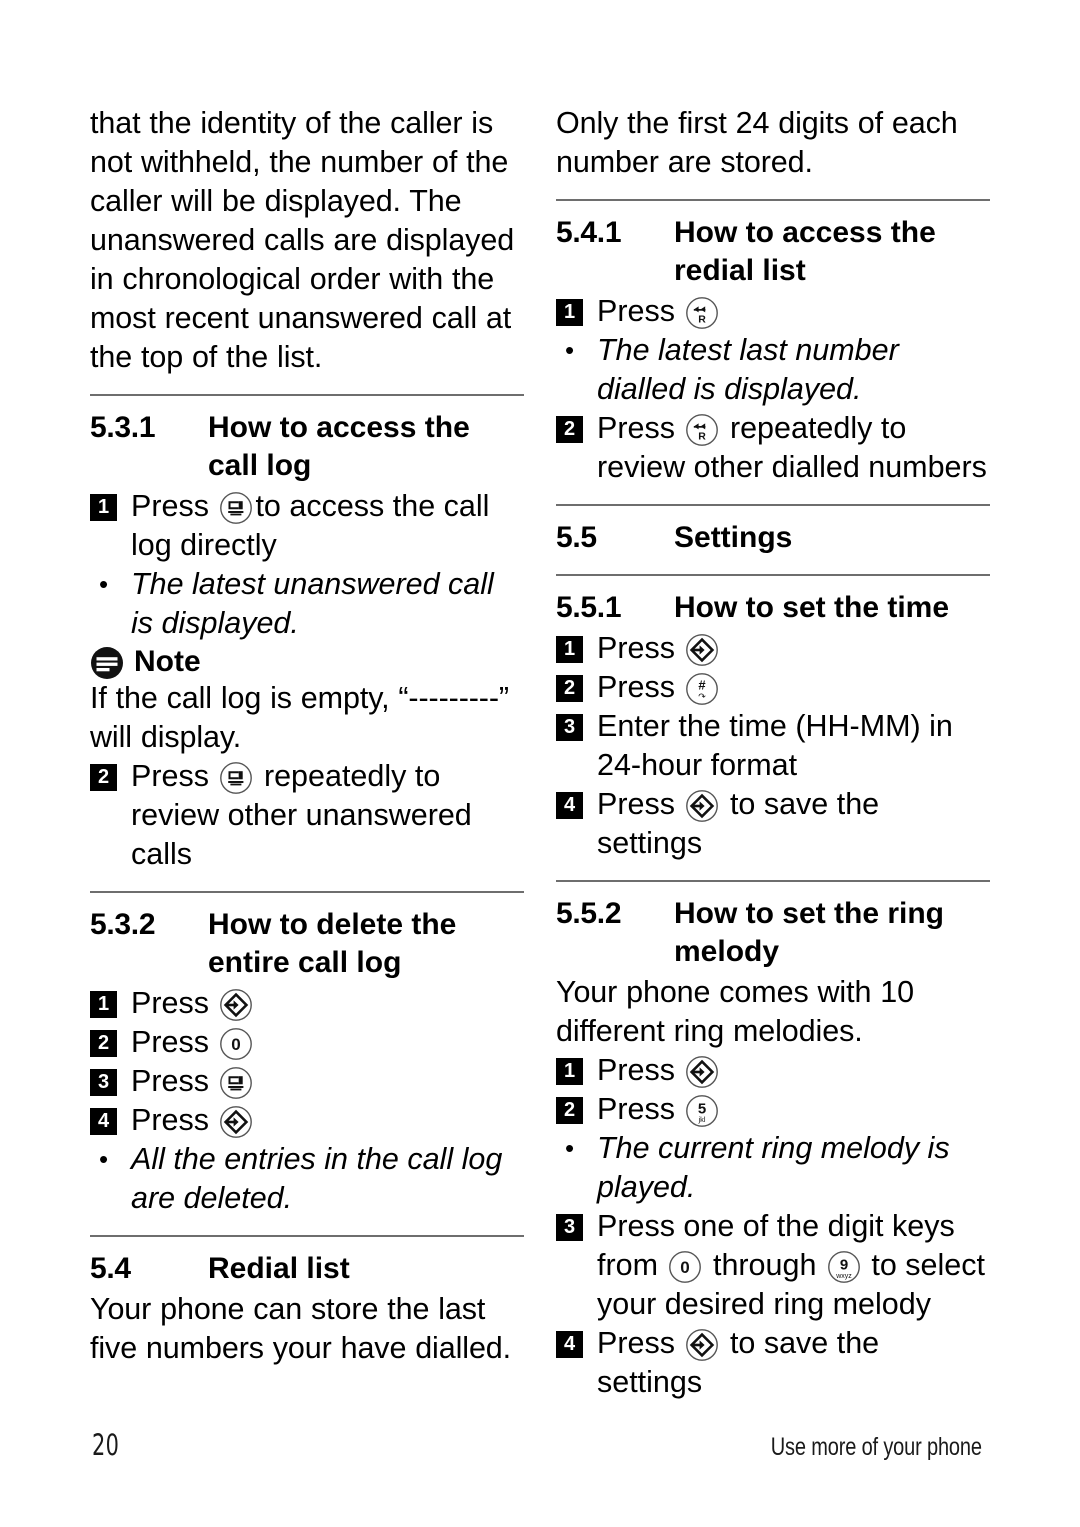 This screenshot has height=1527, width=1080. I want to click on heading-5-5: 5.5 Settings, so click(773, 538).